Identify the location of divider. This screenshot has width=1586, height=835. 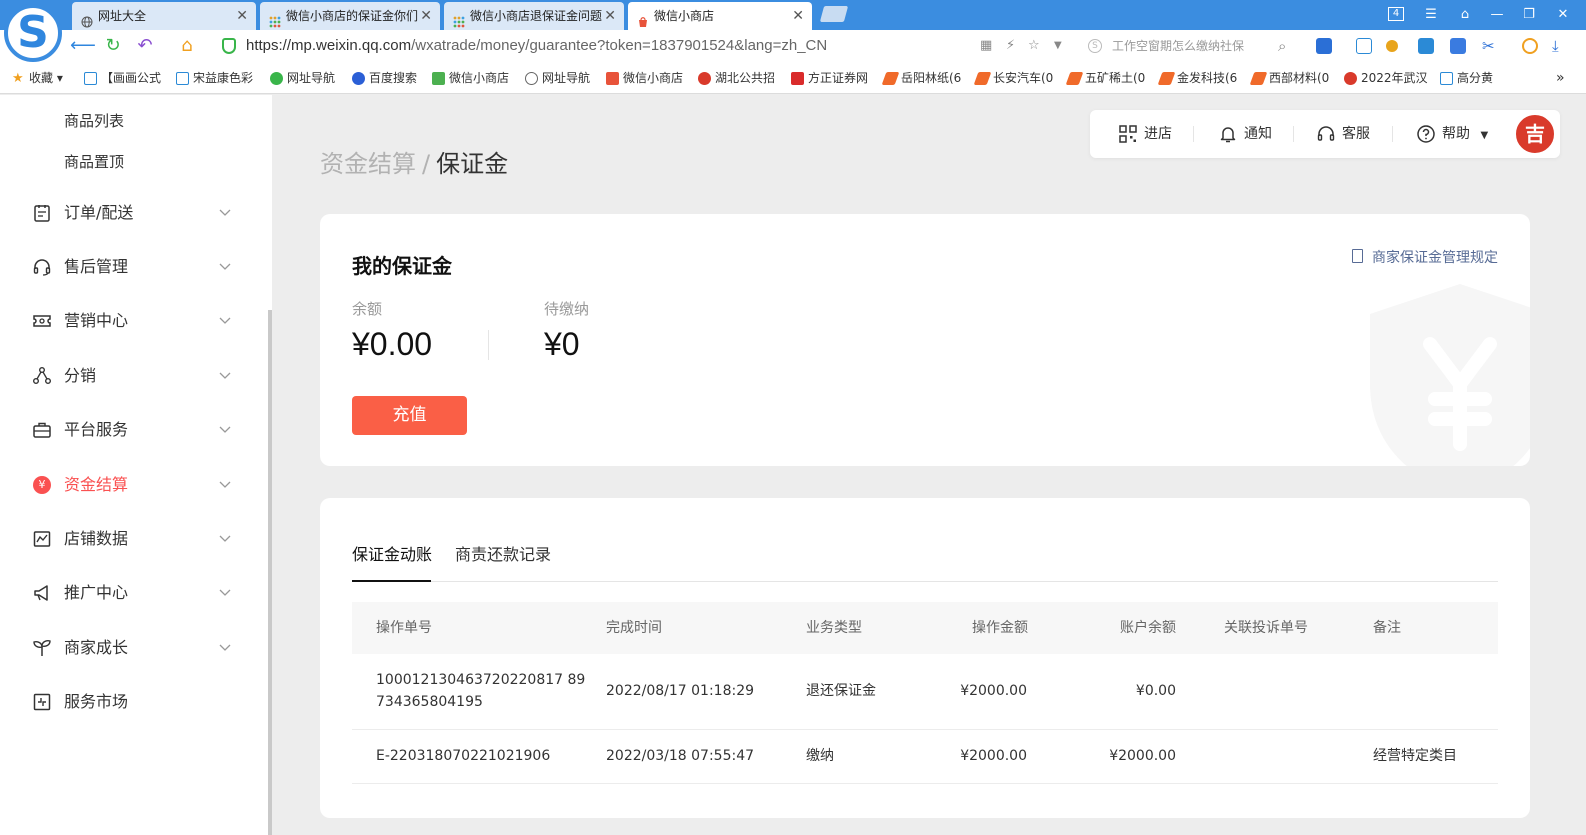
(488, 345).